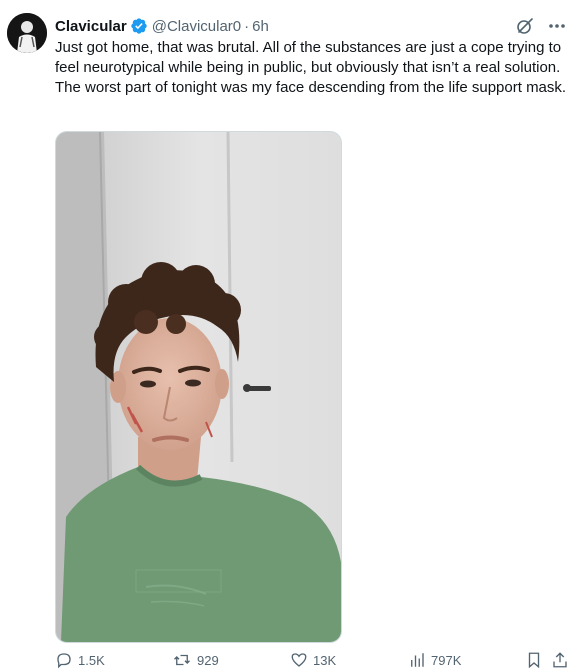  I want to click on like-button: 13K, so click(313, 660).